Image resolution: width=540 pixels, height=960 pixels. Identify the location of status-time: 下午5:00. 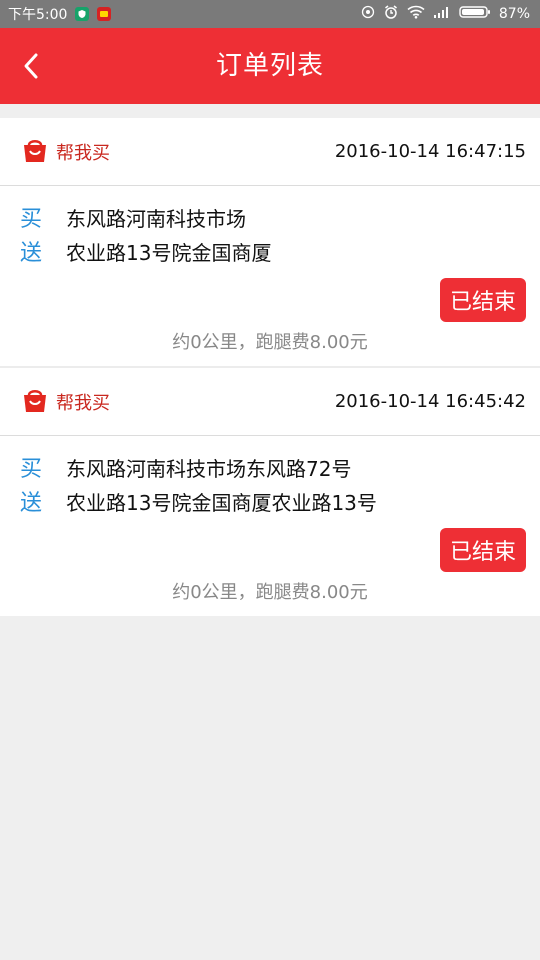
(38, 15).